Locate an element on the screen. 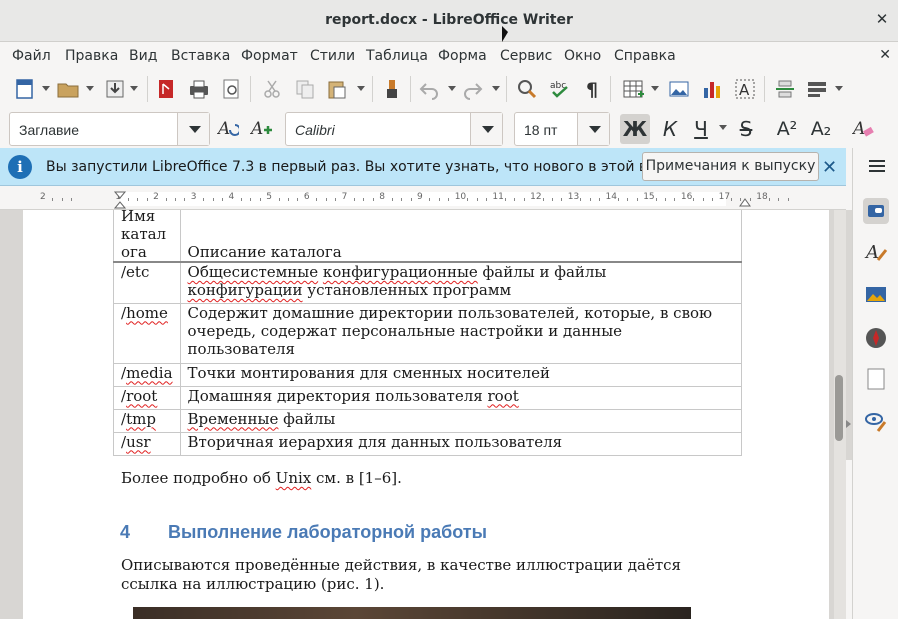 The height and width of the screenshot is (619, 898). sidebar-menu-icon is located at coordinates (877, 161).